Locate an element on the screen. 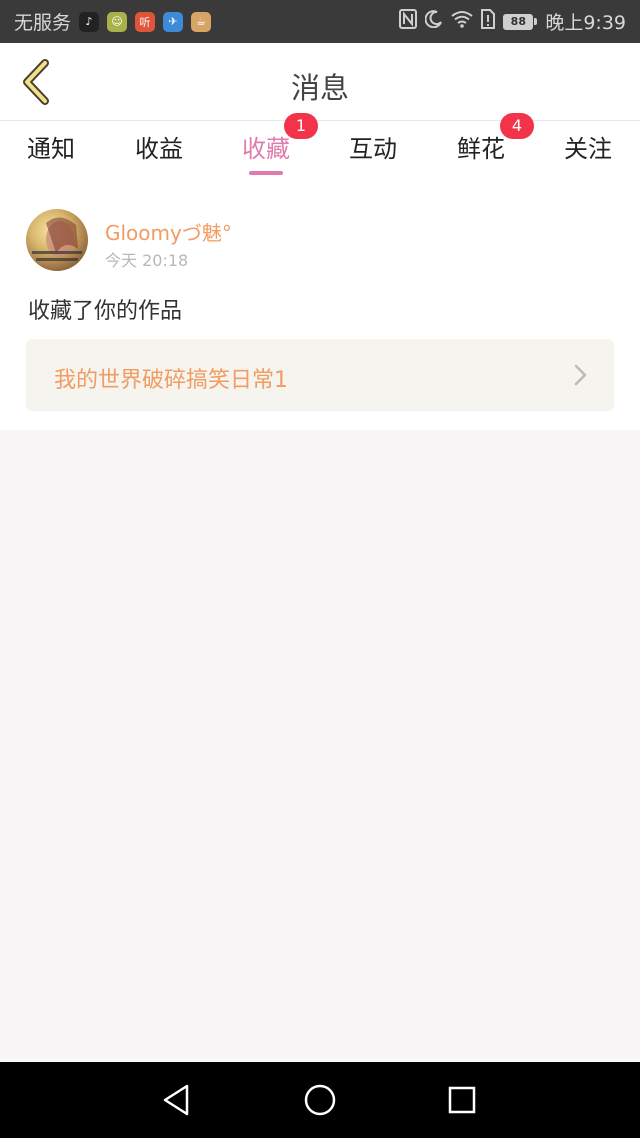  carrier-text: 无服务 is located at coordinates (43, 23).